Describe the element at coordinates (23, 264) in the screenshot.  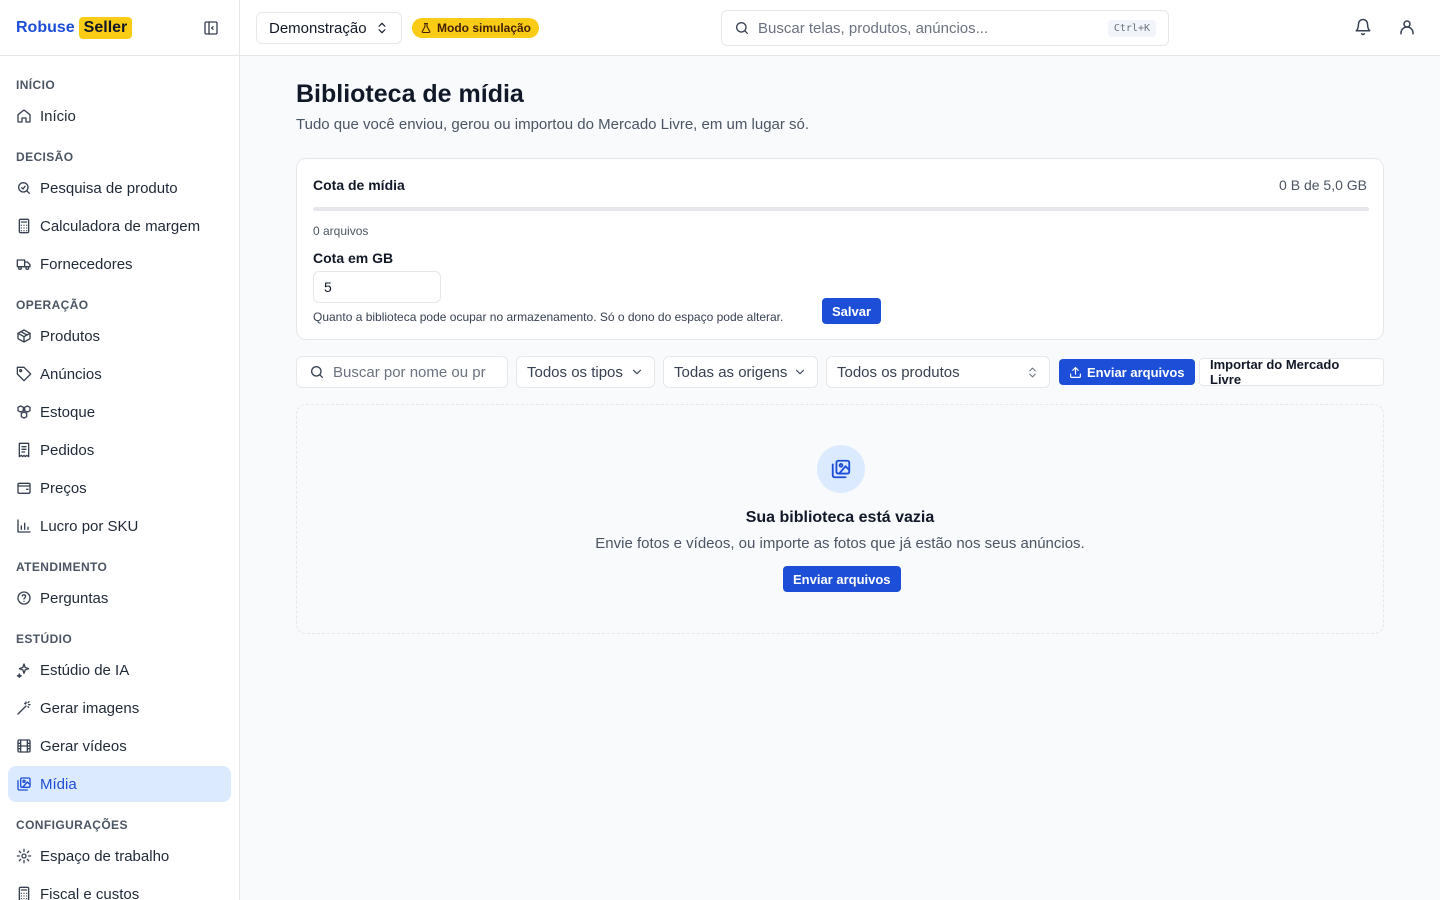
I see `truck-icon` at that location.